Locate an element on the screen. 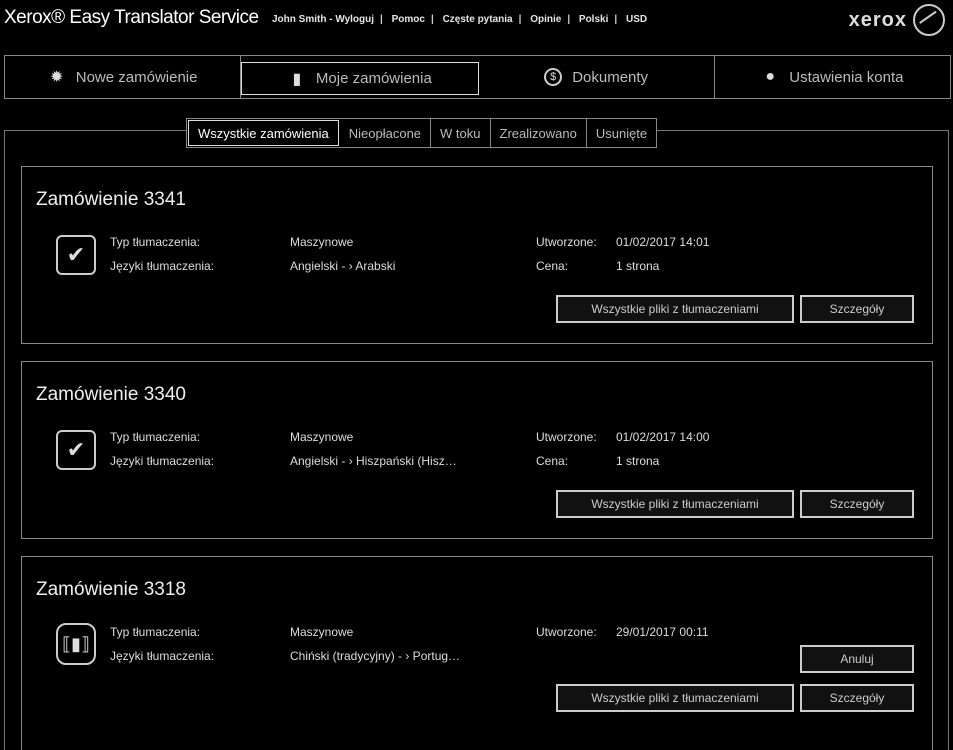 Image resolution: width=953 pixels, height=750 pixels. tab-label: Dokumenty is located at coordinates (610, 77).